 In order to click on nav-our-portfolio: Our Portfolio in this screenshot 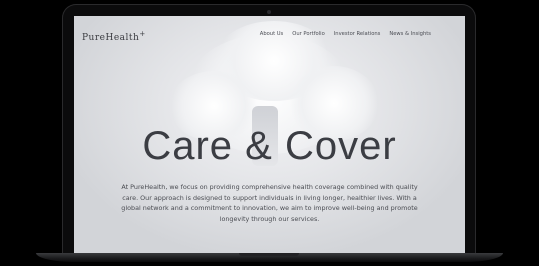, I will do `click(308, 34)`.